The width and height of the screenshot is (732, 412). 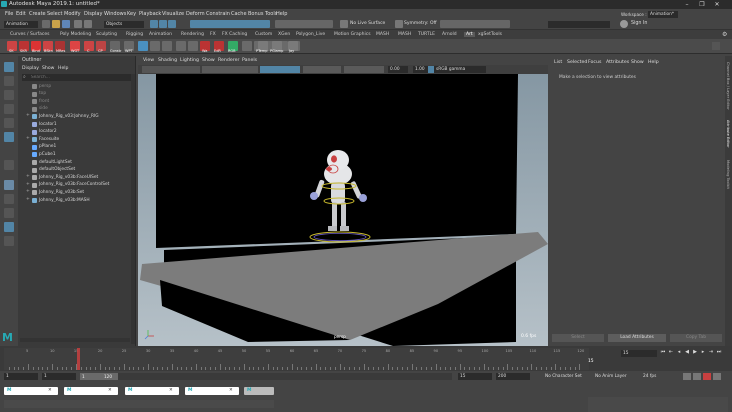 What do you see at coordinates (663, 352) in the screenshot?
I see `go-to-start-icon: ⏮` at bounding box center [663, 352].